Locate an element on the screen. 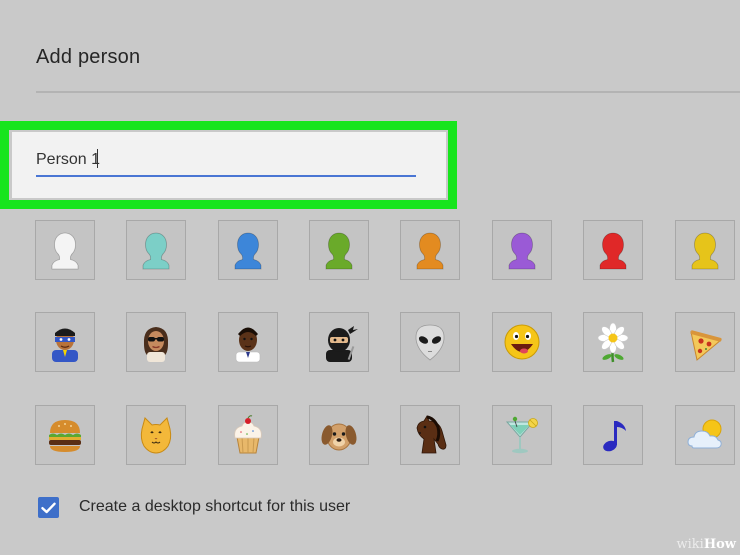  avatar-dog is located at coordinates (339, 435).